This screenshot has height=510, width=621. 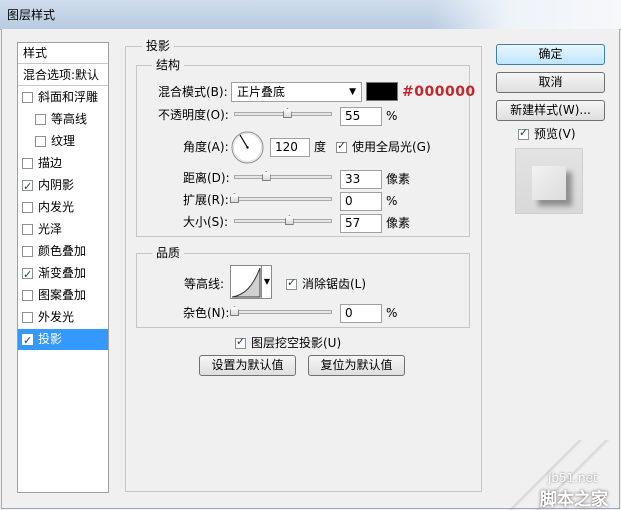 I want to click on set-default-button: 设置为默认值, so click(x=247, y=365).